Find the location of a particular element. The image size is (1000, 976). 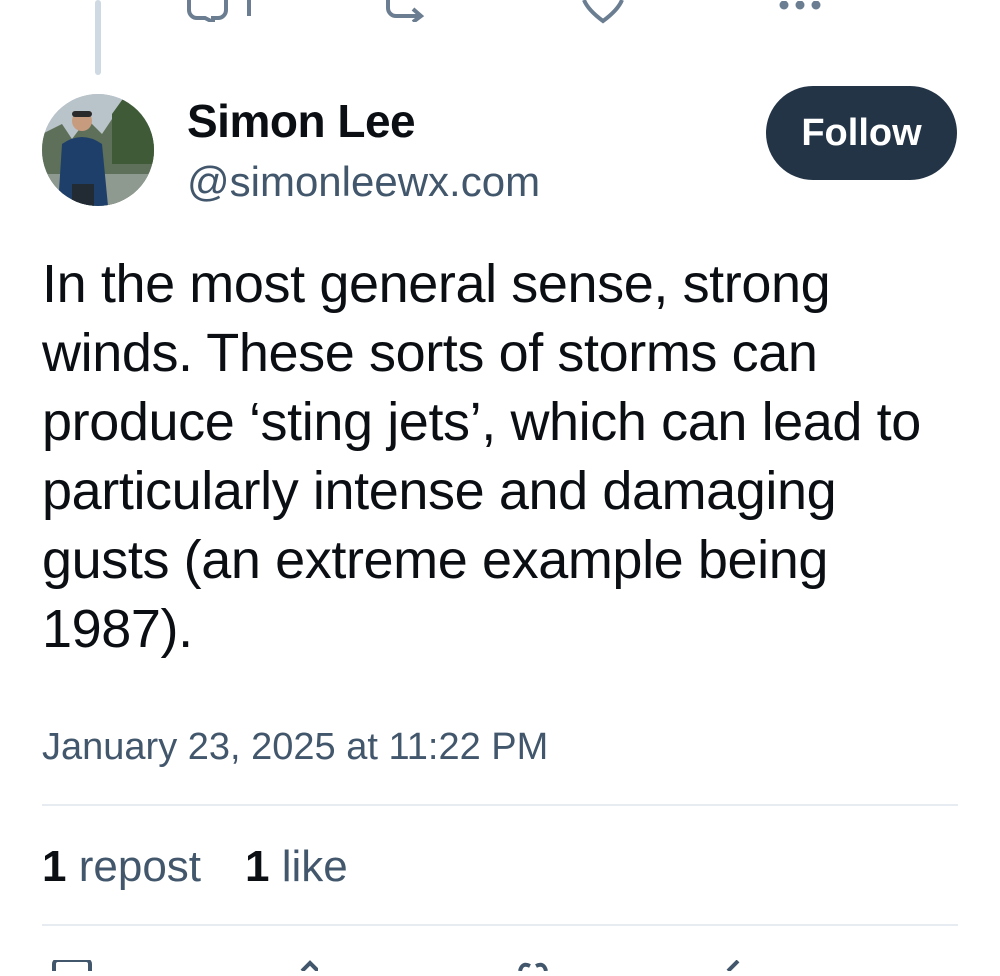

thread-line is located at coordinates (98, 37).